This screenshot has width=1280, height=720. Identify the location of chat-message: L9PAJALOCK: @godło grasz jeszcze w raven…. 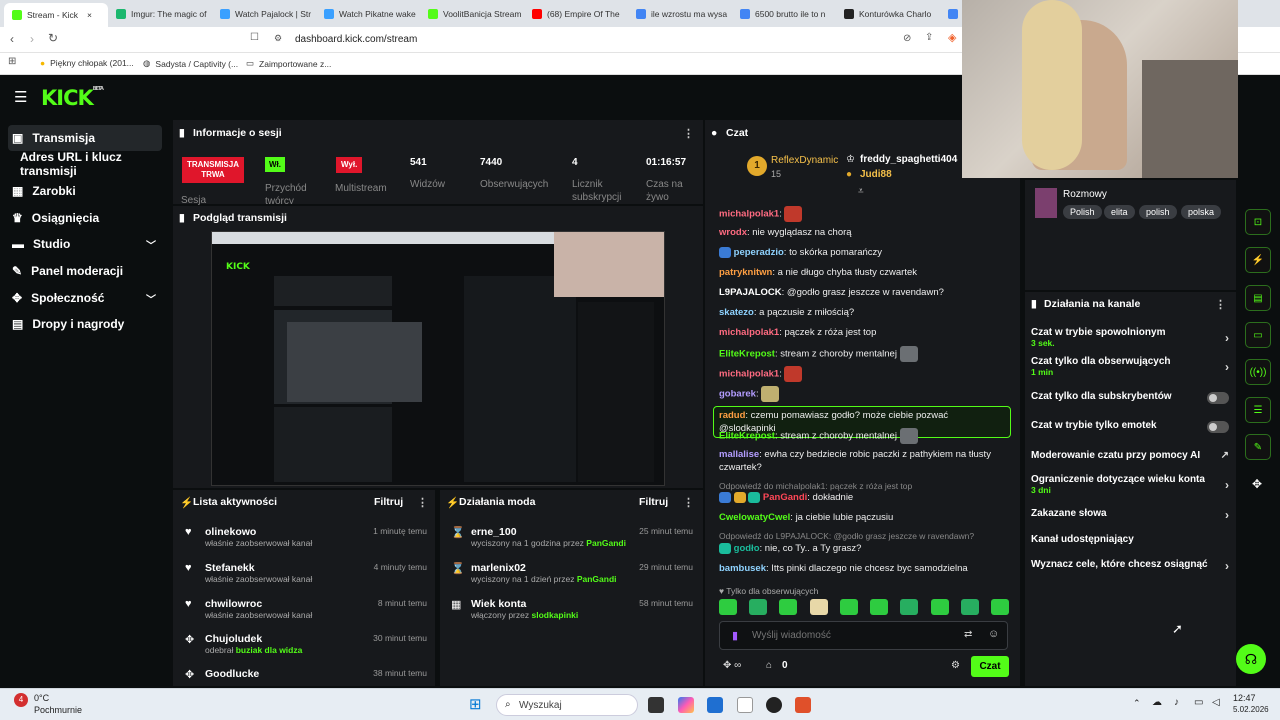
(864, 292).